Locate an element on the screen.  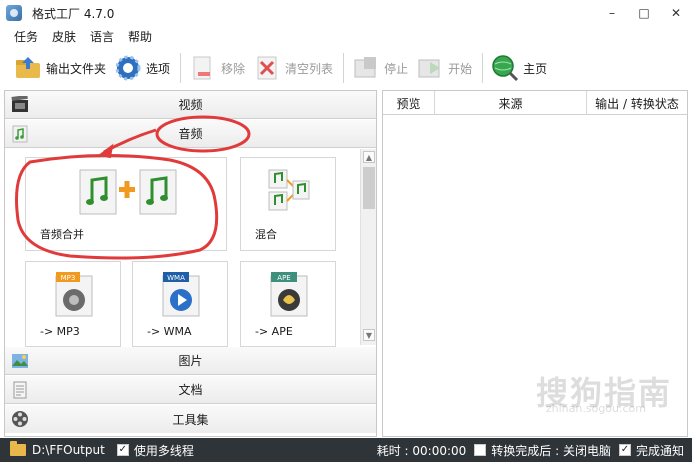
multithread-option: ✓ 使用多线程 is located at coordinates (155, 450).